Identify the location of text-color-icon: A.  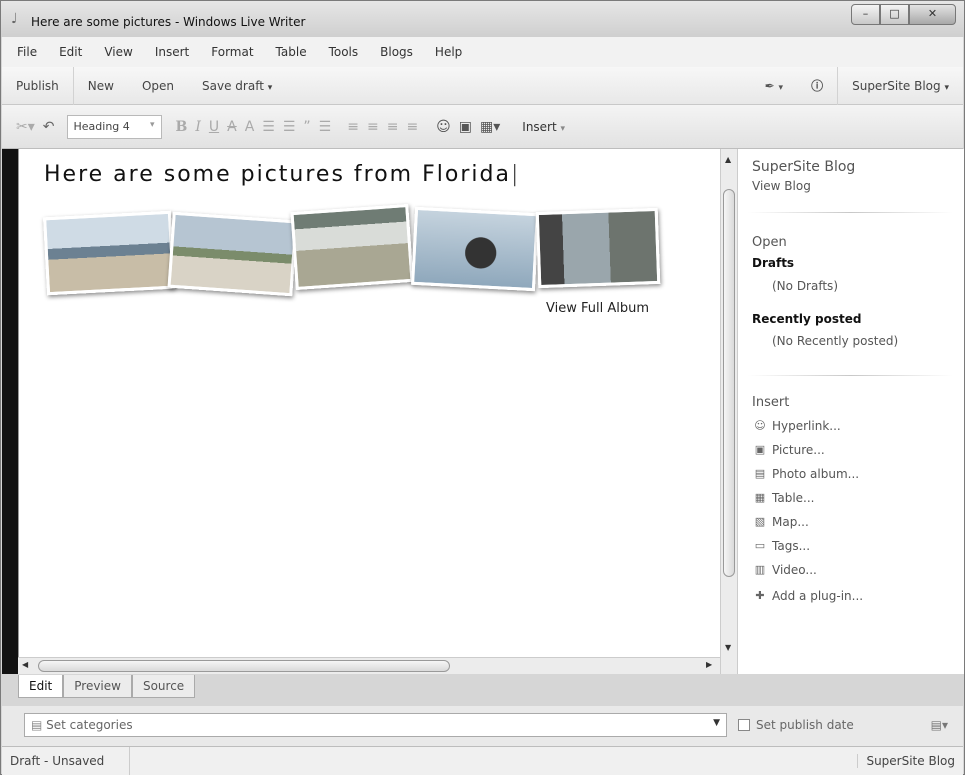
(250, 127).